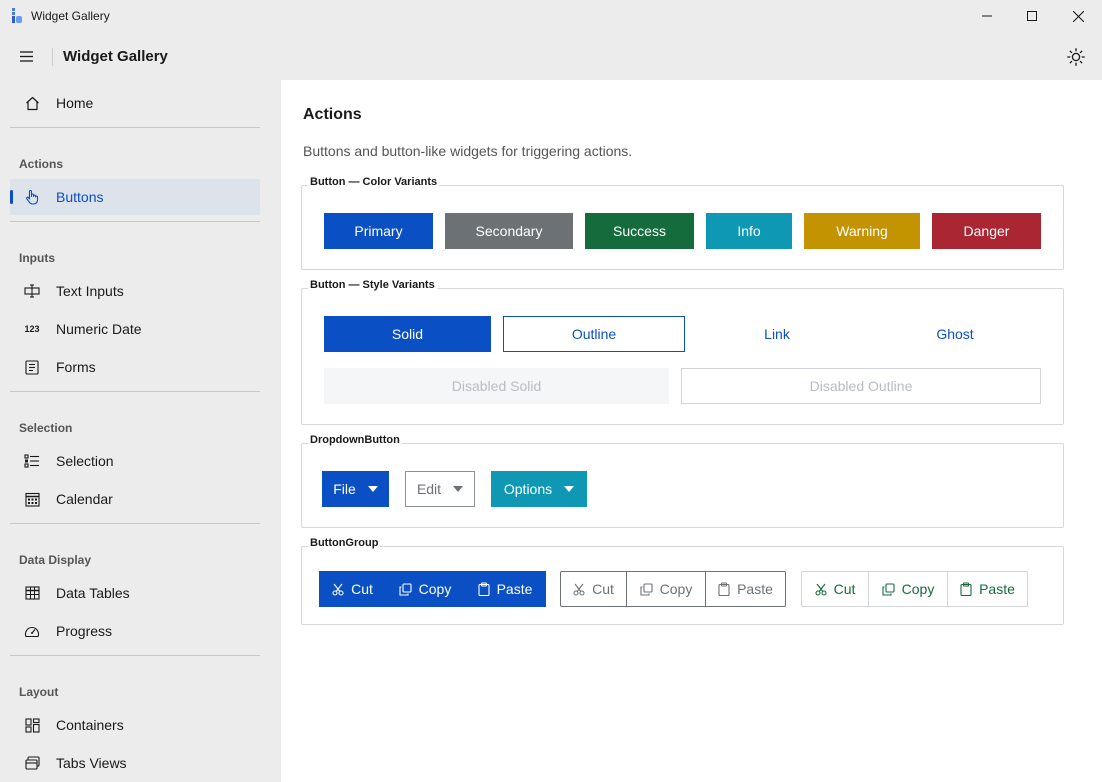 This screenshot has width=1102, height=782. I want to click on sidebar-section-actions: Actions, so click(41, 164).